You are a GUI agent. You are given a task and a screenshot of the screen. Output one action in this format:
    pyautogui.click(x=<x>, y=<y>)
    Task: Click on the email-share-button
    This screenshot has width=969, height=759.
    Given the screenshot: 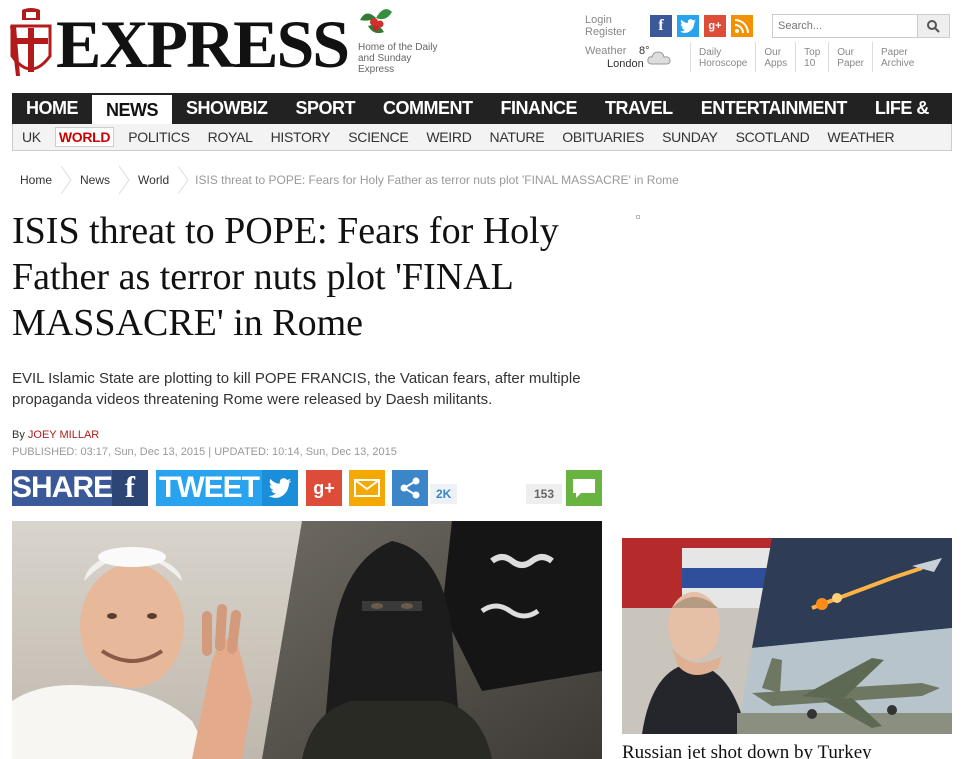 What is the action you would take?
    pyautogui.click(x=367, y=488)
    